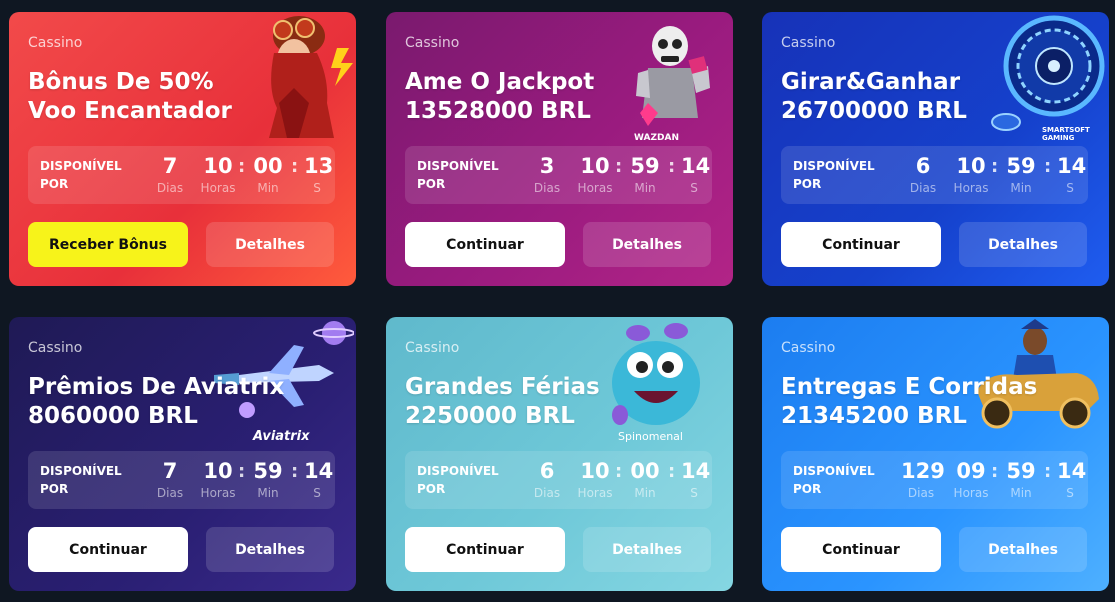  What do you see at coordinates (535, 97) in the screenshot?
I see `promo-title: Ame O Jackpot 13528000 BRL` at bounding box center [535, 97].